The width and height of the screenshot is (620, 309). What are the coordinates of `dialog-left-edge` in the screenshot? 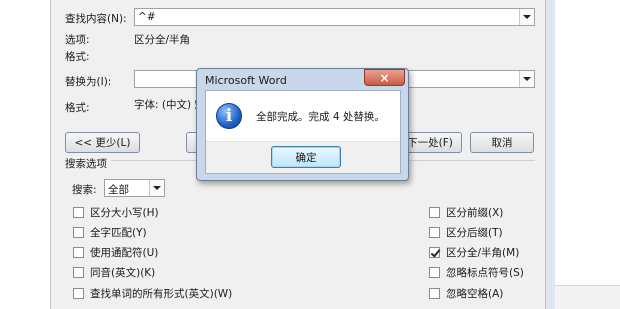 It's located at (50, 154).